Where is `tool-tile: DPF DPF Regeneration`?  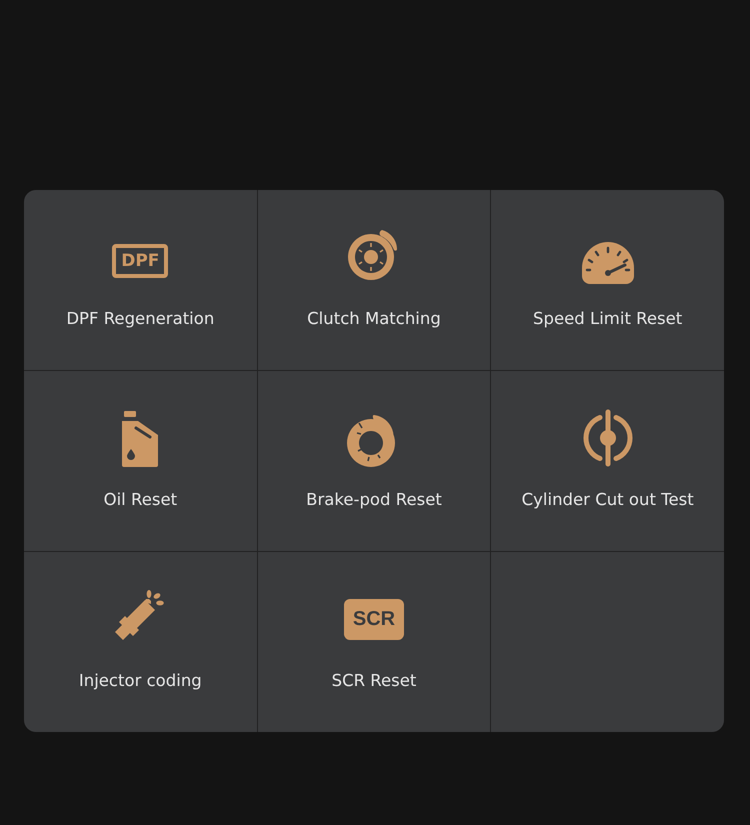
tool-tile: DPF DPF Regeneration is located at coordinates (140, 280).